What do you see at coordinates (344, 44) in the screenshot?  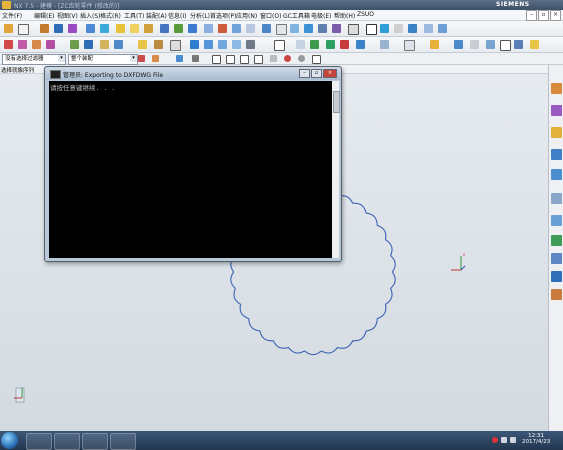 I see `delete-icon` at bounding box center [344, 44].